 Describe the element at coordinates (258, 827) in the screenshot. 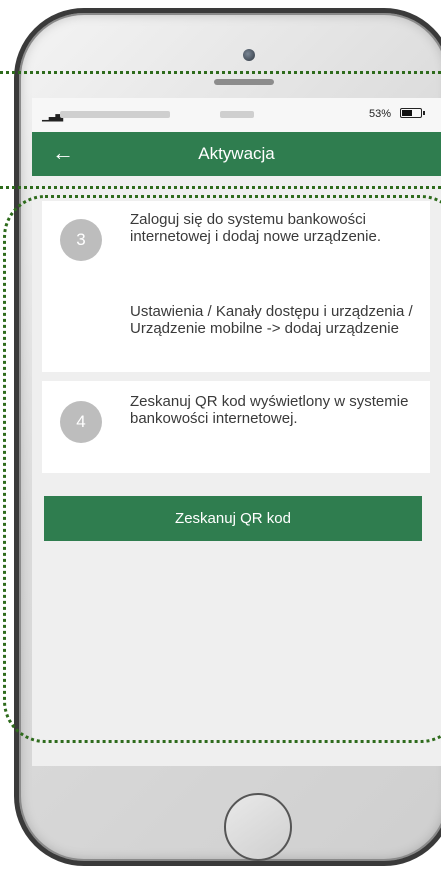

I see `home-button` at that location.